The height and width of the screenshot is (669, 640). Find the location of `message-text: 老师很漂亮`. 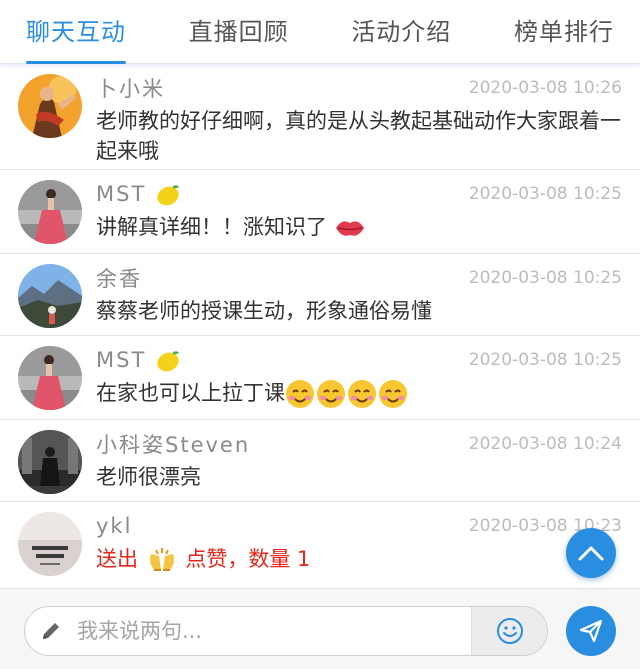

message-text: 老师很漂亮 is located at coordinates (148, 477).